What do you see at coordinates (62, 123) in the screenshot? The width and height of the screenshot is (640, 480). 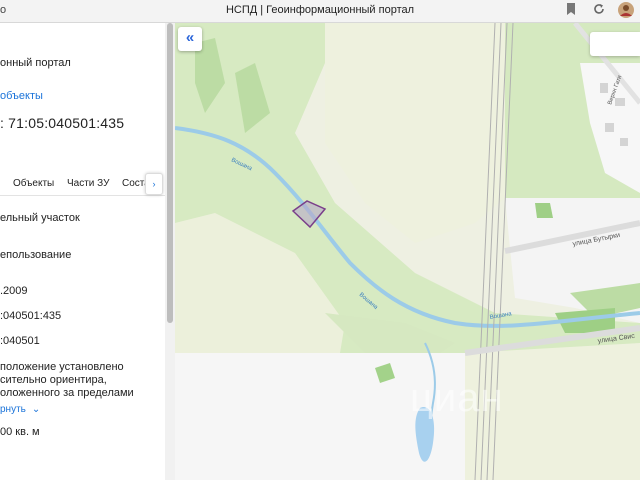 I see `cadastral-number-heading: : 71:05:040501:435` at bounding box center [62, 123].